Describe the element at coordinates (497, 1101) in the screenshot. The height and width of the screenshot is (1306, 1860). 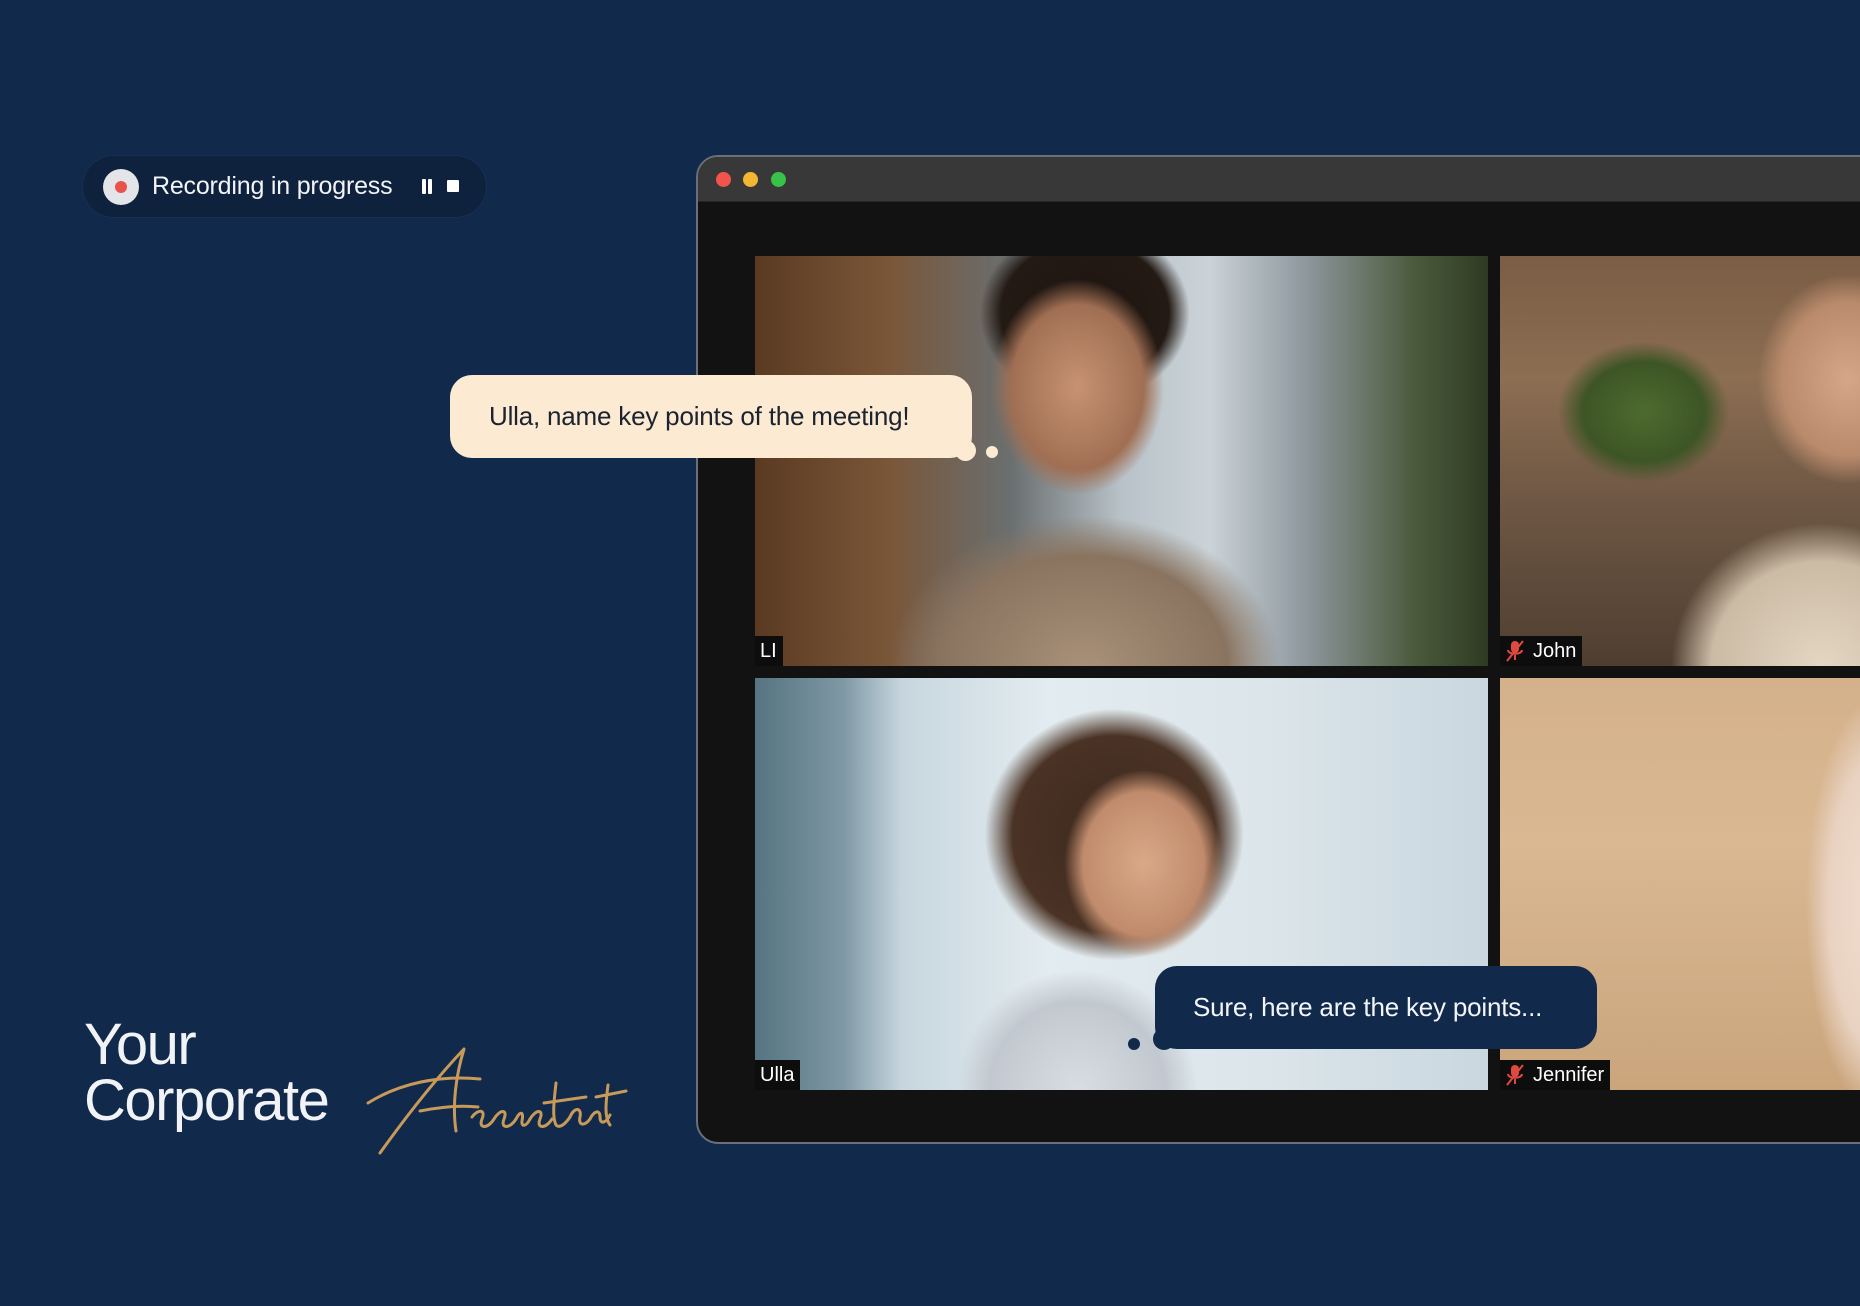
I see `assistant-signature` at that location.